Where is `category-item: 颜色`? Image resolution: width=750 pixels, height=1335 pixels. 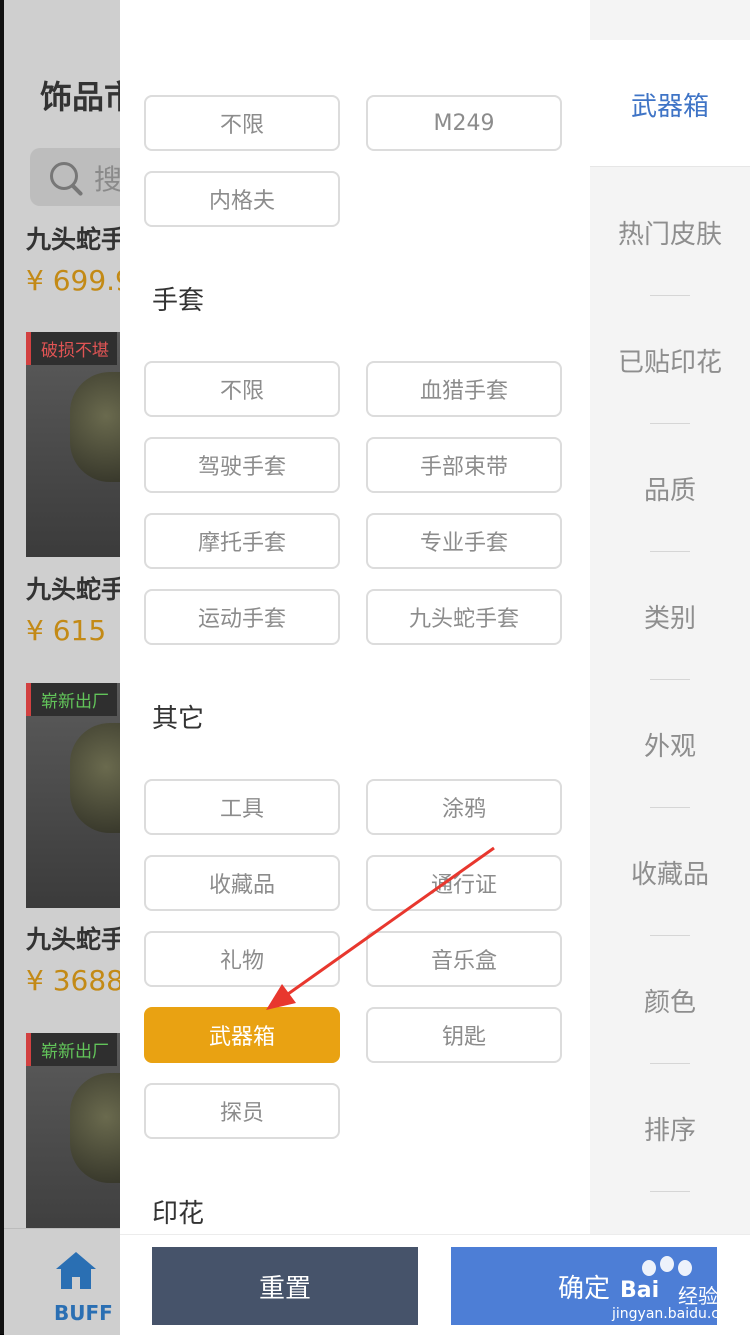
category-item: 颜色 is located at coordinates (670, 1000).